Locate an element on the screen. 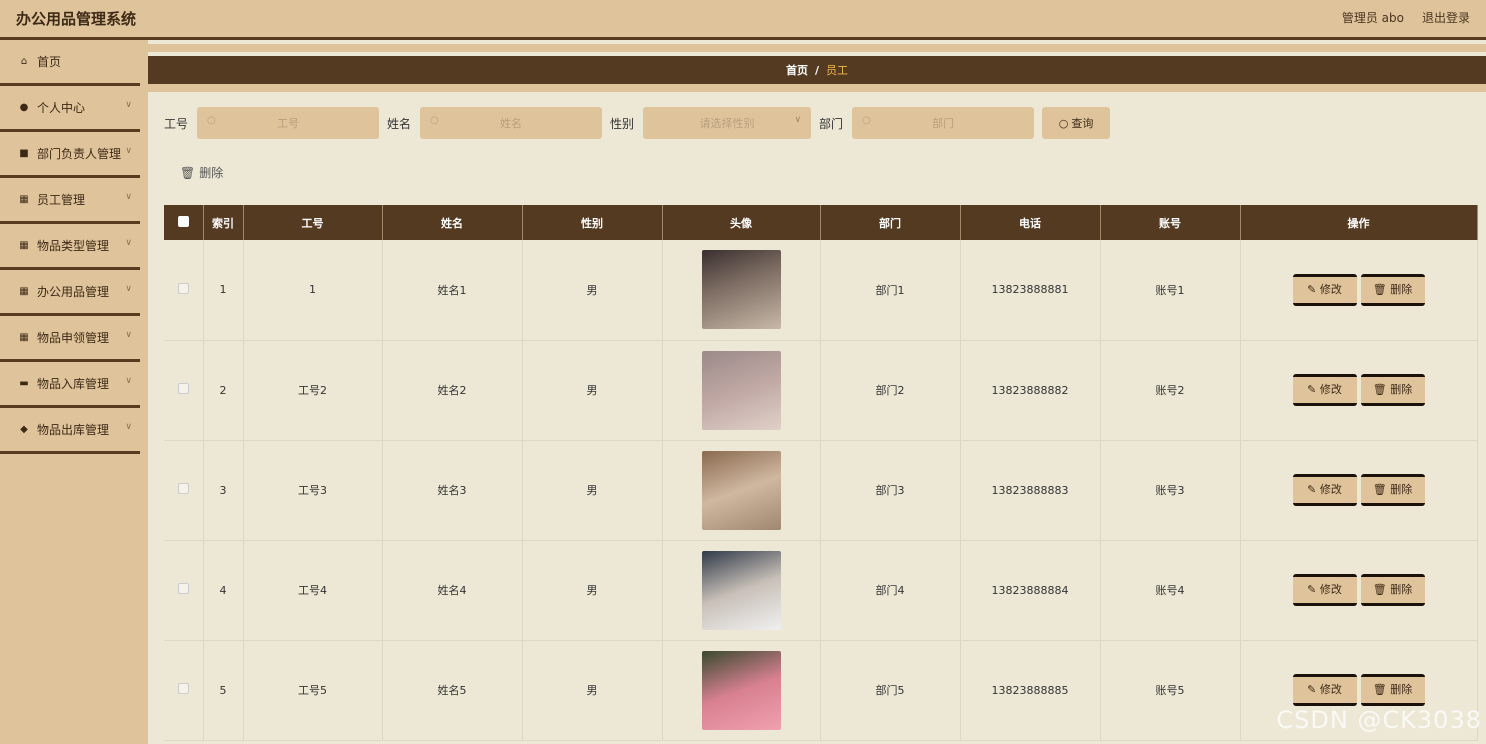  emp-no-cell: 1 is located at coordinates (313, 290).